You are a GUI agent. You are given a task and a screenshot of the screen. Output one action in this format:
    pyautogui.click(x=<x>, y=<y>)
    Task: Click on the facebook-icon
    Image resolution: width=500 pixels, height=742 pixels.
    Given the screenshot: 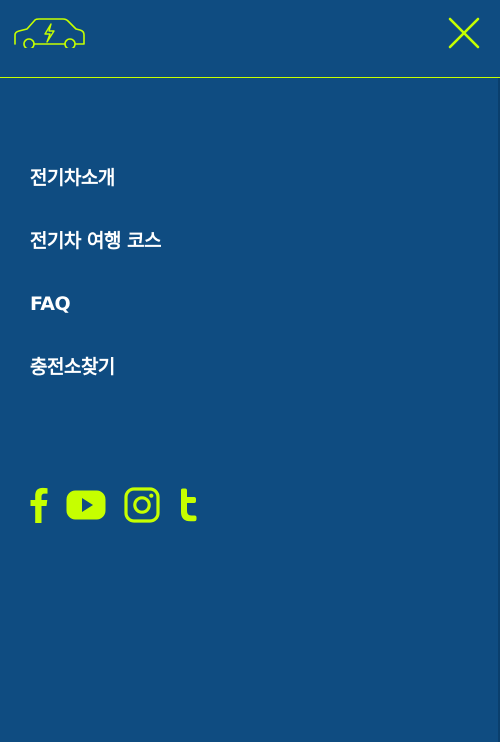 What is the action you would take?
    pyautogui.click(x=39, y=505)
    